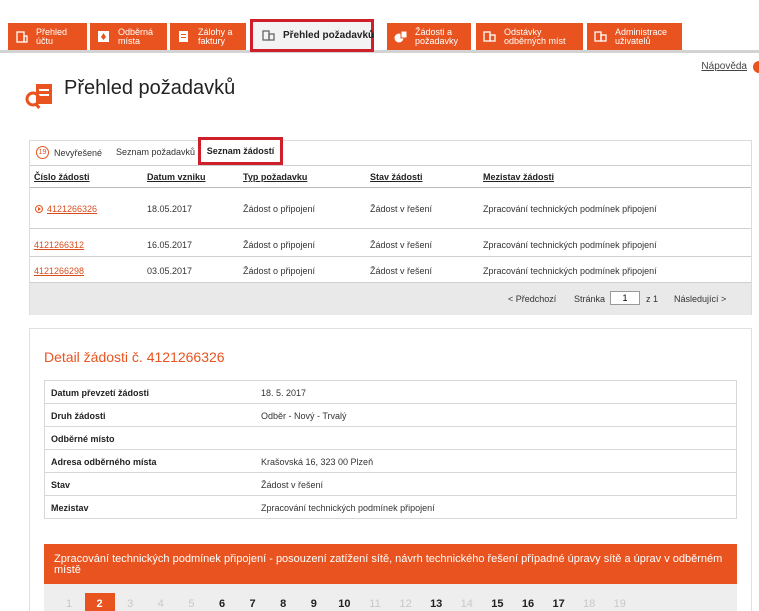 The height and width of the screenshot is (611, 759). What do you see at coordinates (390, 392) in the screenshot?
I see `detail-row: Datum převzetí žádosti 18. 5. 2017` at bounding box center [390, 392].